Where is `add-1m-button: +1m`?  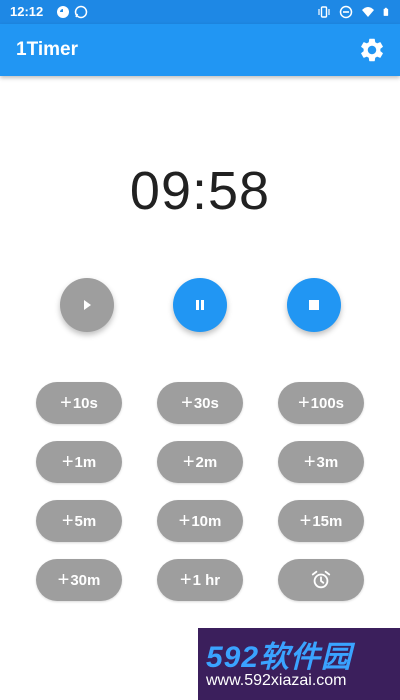 add-1m-button: +1m is located at coordinates (79, 462).